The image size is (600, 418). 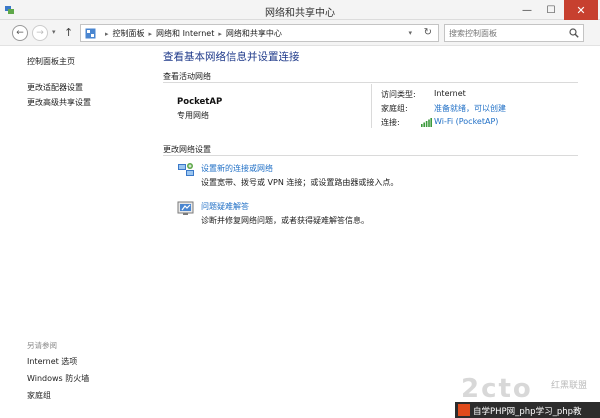 What do you see at coordinates (466, 121) in the screenshot?
I see `connection-link: Wi-Fi (PocketAP)` at bounding box center [466, 121].